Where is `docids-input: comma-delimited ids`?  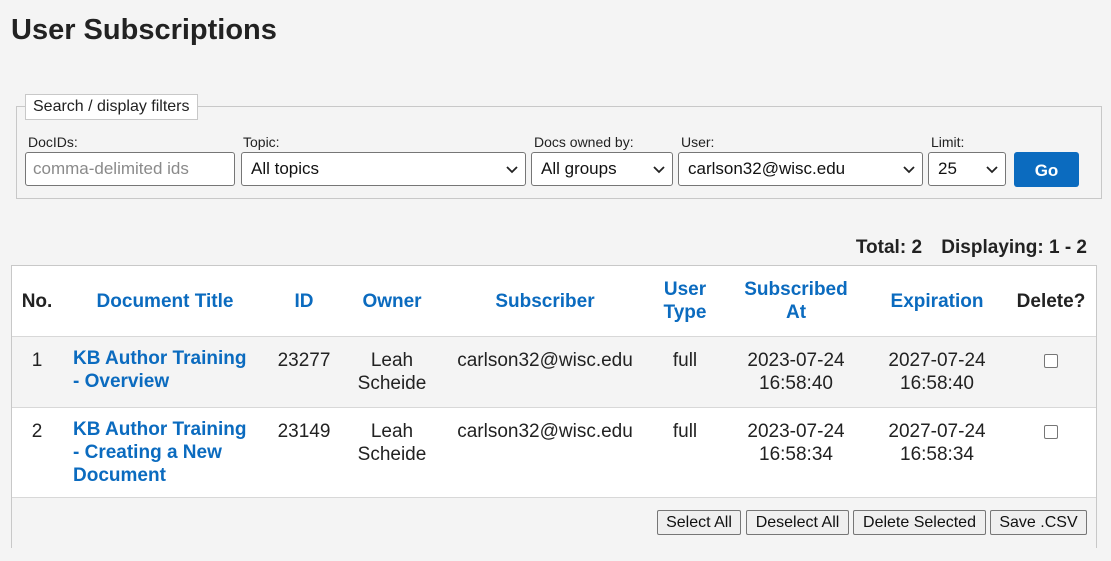 docids-input: comma-delimited ids is located at coordinates (130, 169).